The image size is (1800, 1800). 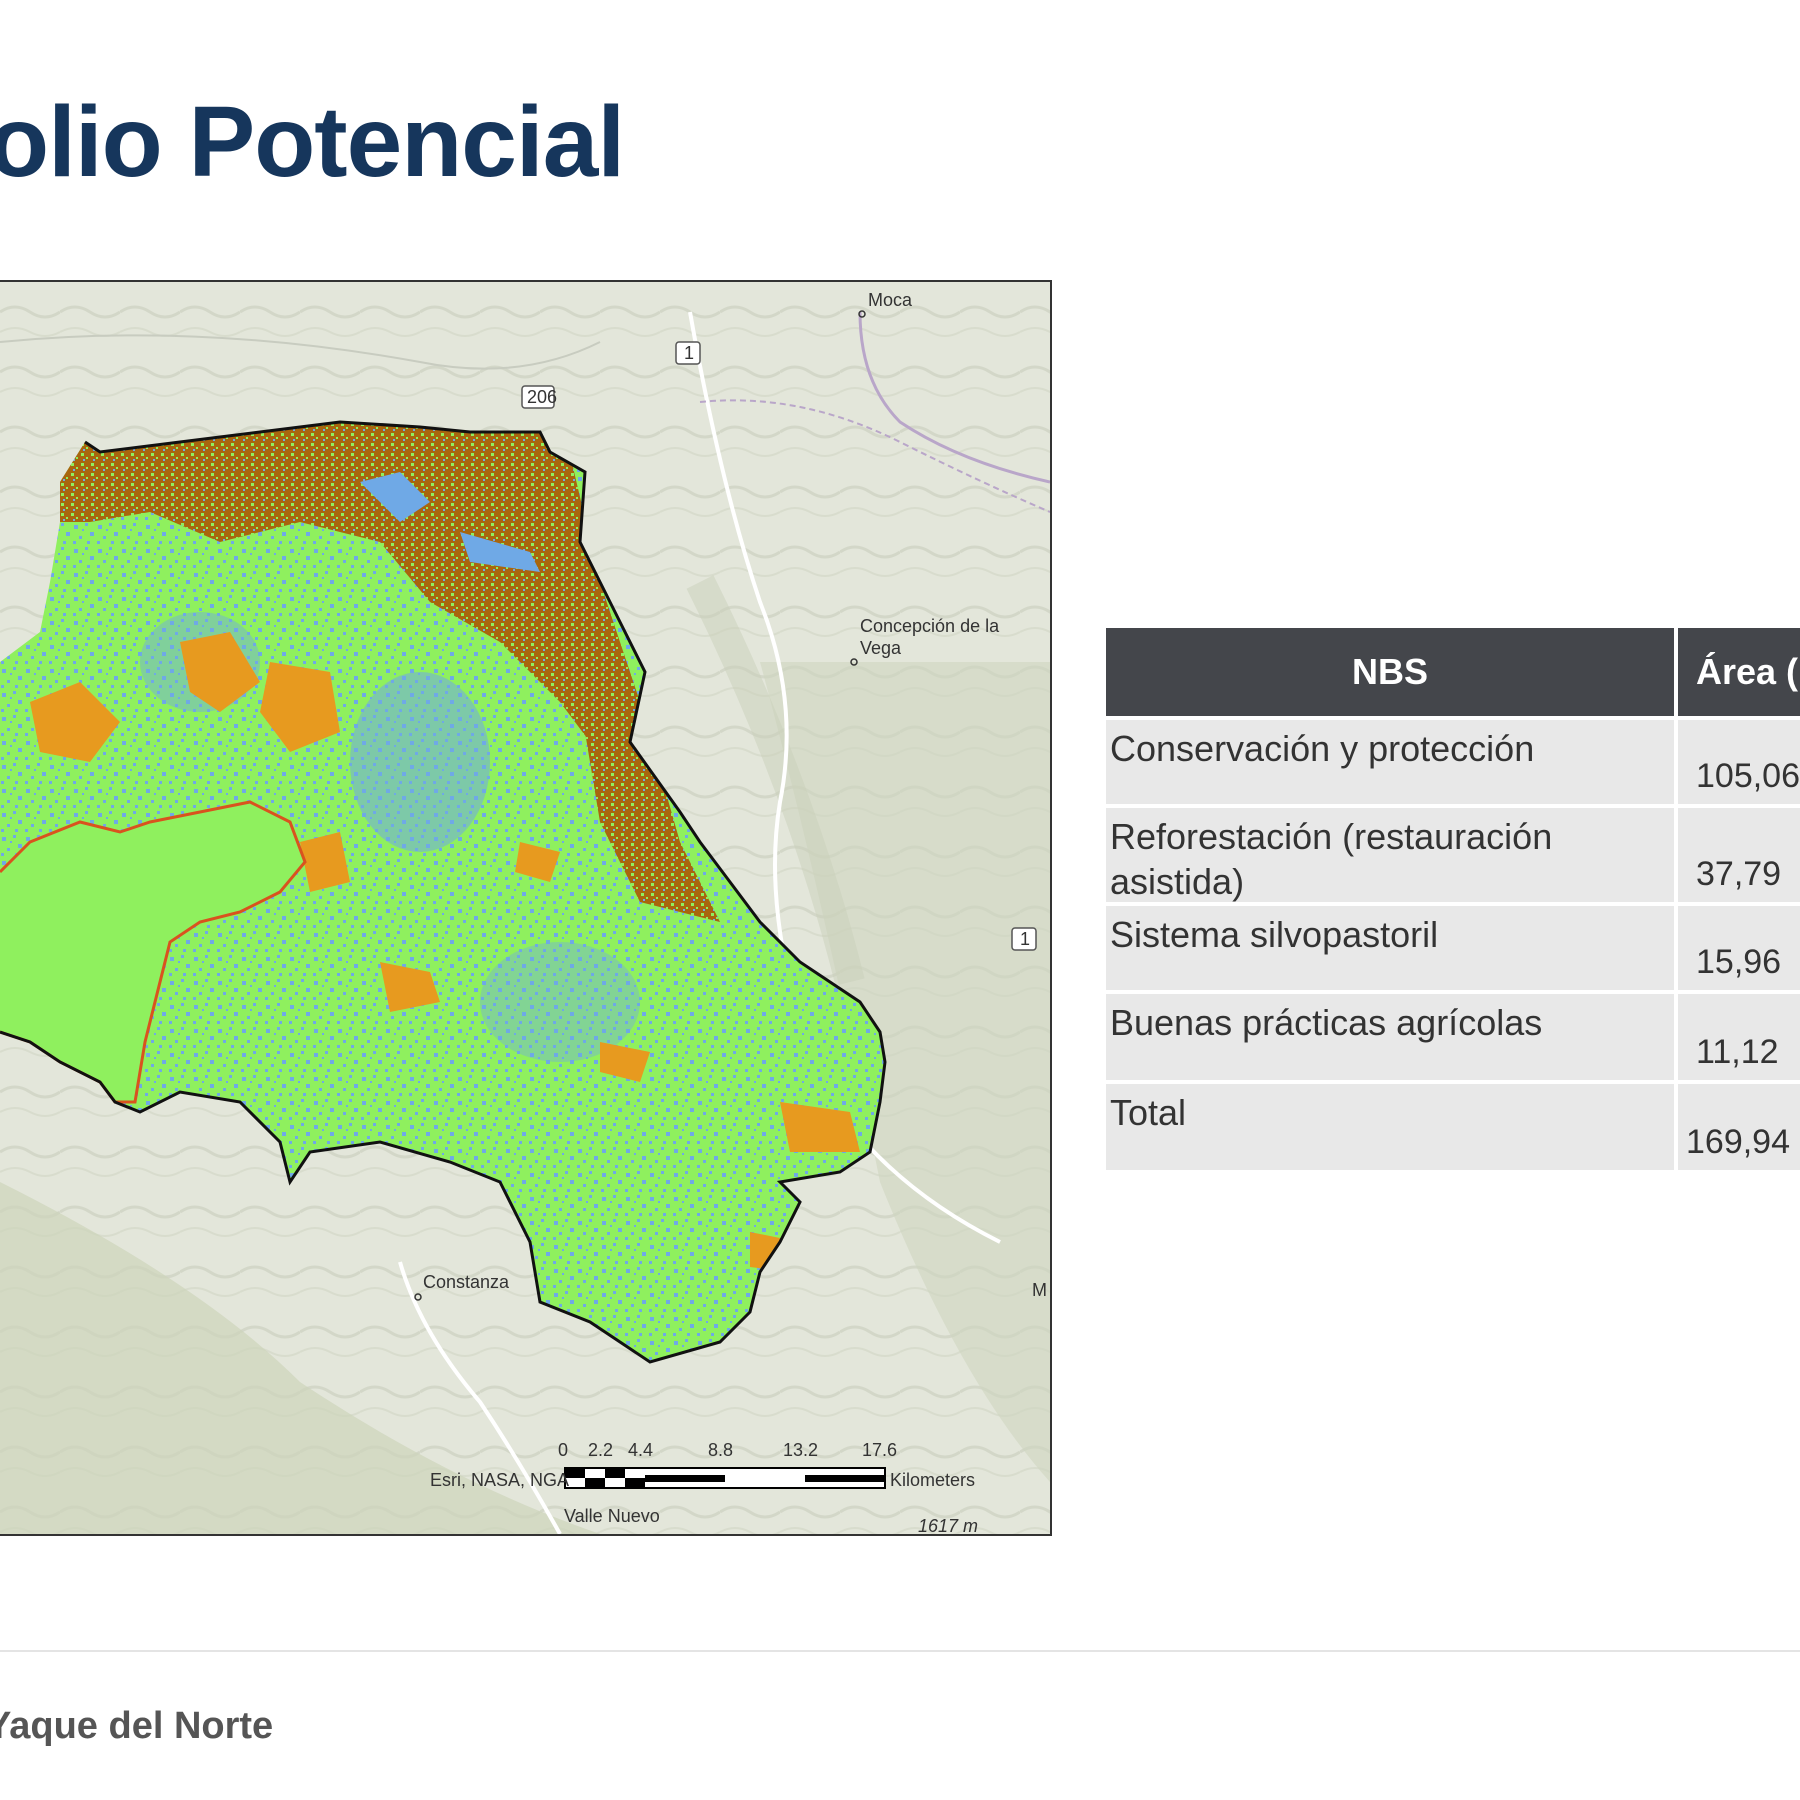 What do you see at coordinates (948, 1525) in the screenshot?
I see `label-elevation: 1617 m` at bounding box center [948, 1525].